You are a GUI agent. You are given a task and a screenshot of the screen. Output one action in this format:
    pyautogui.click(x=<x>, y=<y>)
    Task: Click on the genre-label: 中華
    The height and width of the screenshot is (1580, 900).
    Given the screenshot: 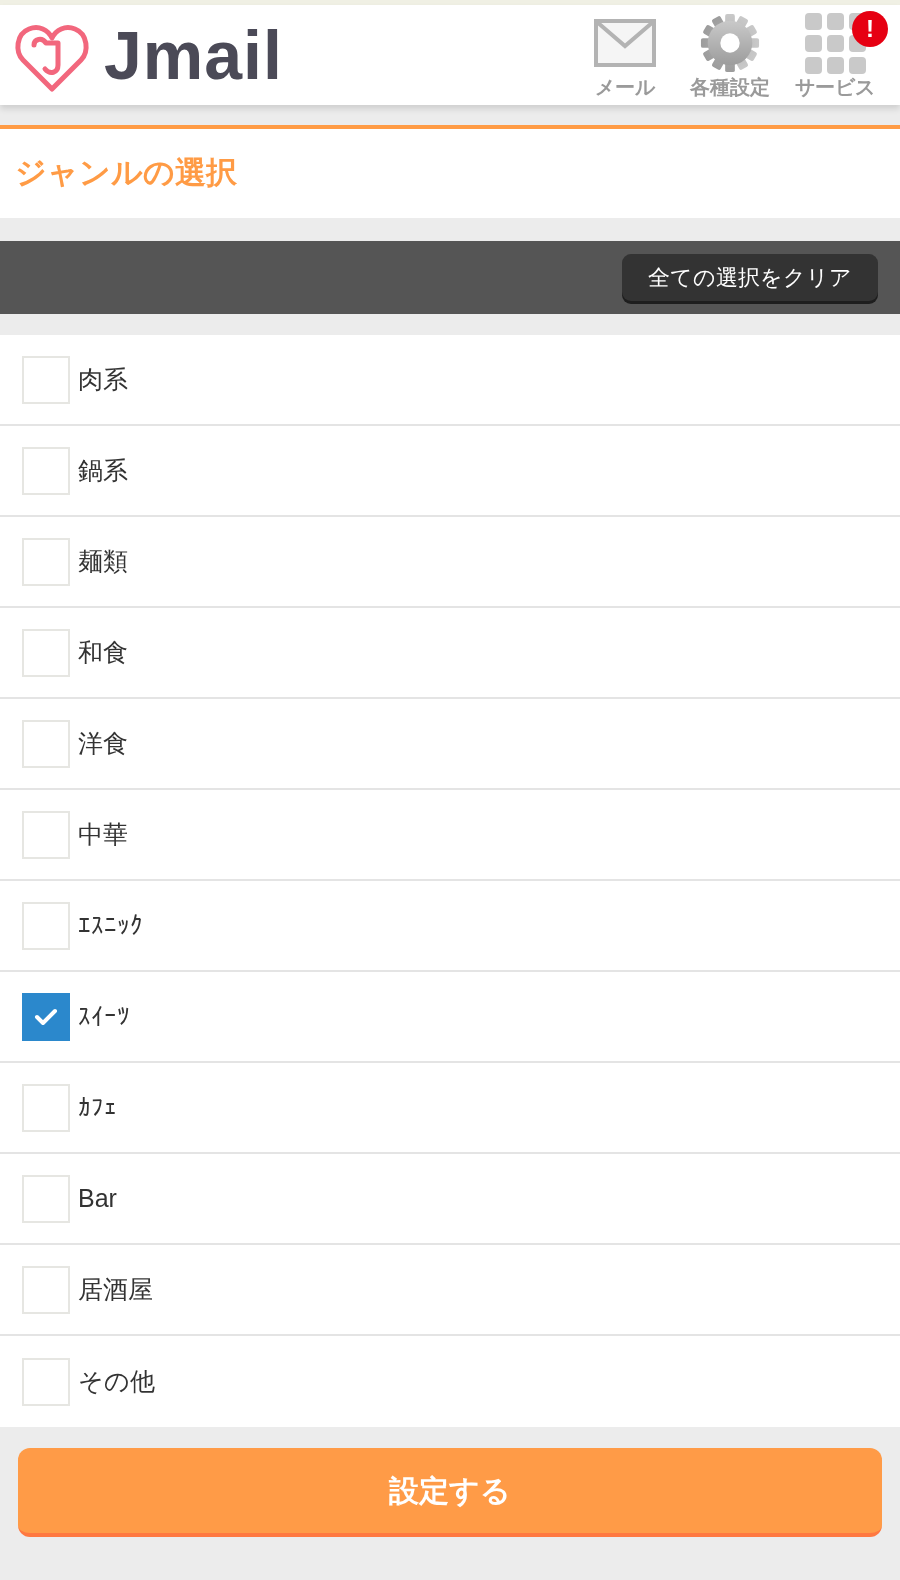 What is the action you would take?
    pyautogui.click(x=103, y=834)
    